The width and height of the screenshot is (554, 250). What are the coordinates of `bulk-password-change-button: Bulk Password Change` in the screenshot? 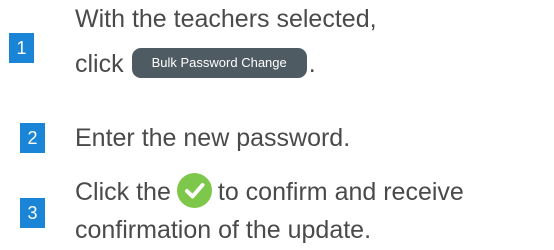 It's located at (219, 63).